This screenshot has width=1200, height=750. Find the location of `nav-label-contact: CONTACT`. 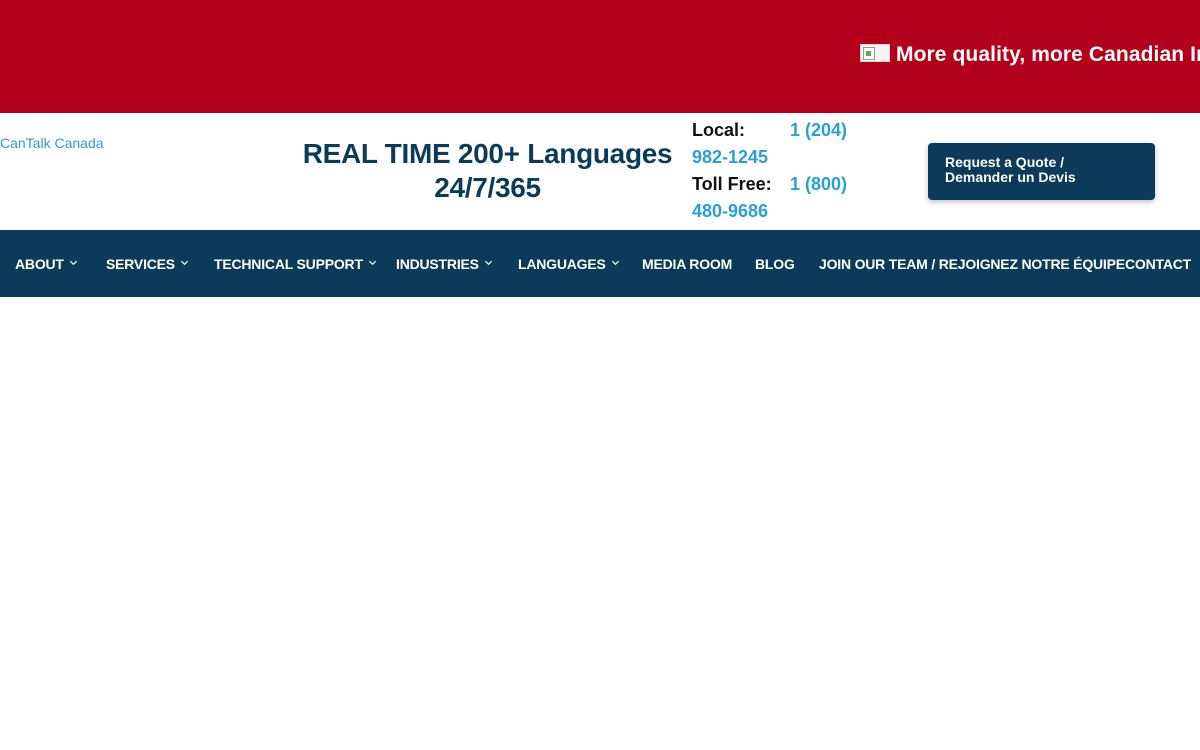

nav-label-contact: CONTACT is located at coordinates (1158, 263).